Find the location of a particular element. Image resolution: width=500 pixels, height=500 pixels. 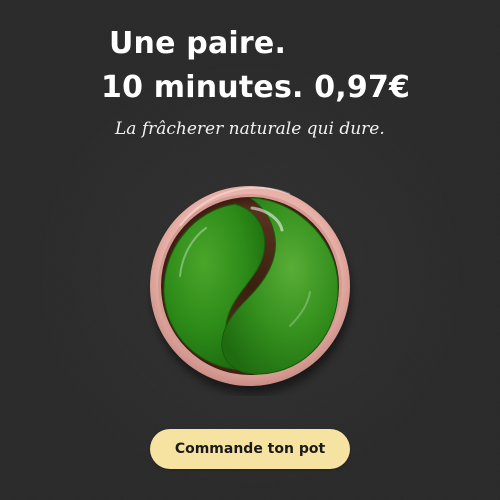

order-jar-button: Commande ton pot is located at coordinates (250, 449).